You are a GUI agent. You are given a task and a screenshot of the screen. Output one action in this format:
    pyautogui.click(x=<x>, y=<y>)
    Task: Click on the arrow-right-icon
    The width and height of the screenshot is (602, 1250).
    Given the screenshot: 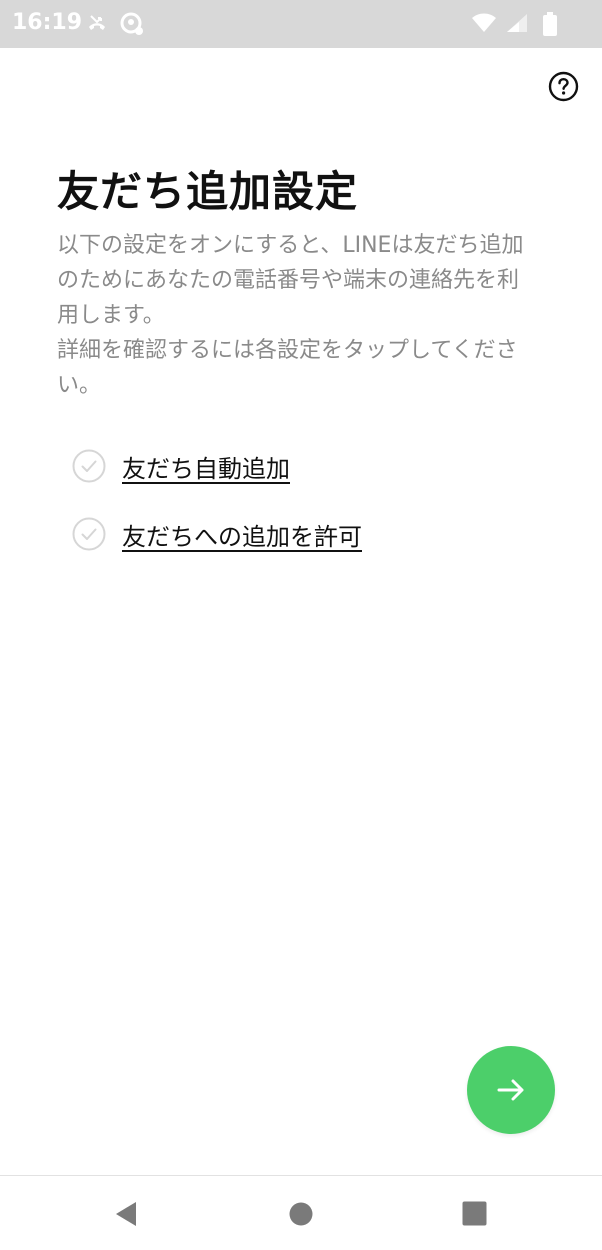 What is the action you would take?
    pyautogui.click(x=510, y=1090)
    